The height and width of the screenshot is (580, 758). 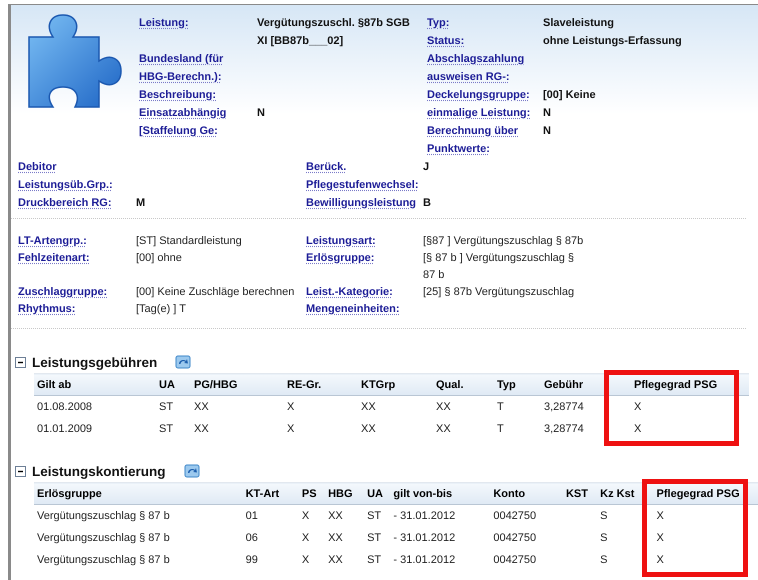 What do you see at coordinates (579, 23) in the screenshot?
I see `field-value: Slaveleistung` at bounding box center [579, 23].